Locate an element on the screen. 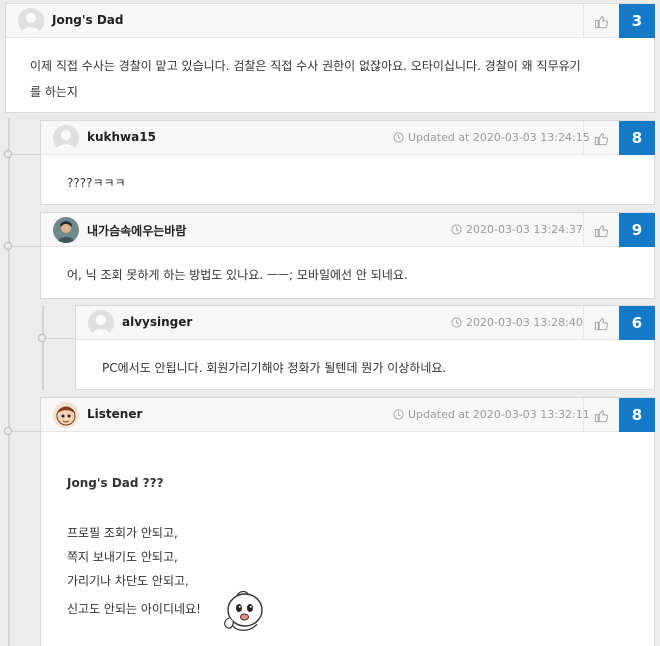 This screenshot has width=660, height=646. comment-body: ????ㅋㅋㅋ is located at coordinates (347, 175).